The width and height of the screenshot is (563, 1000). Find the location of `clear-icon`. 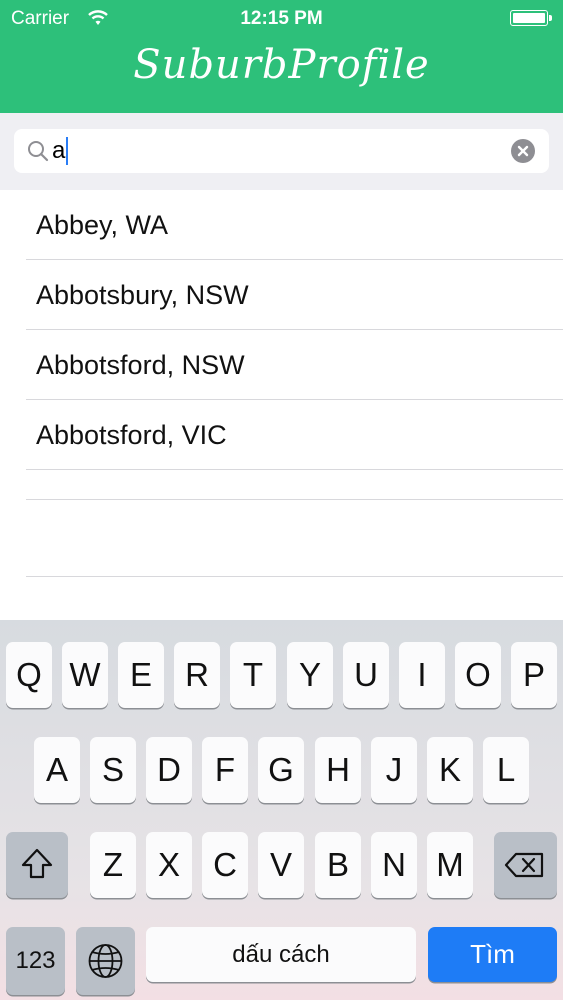

clear-icon is located at coordinates (523, 151).